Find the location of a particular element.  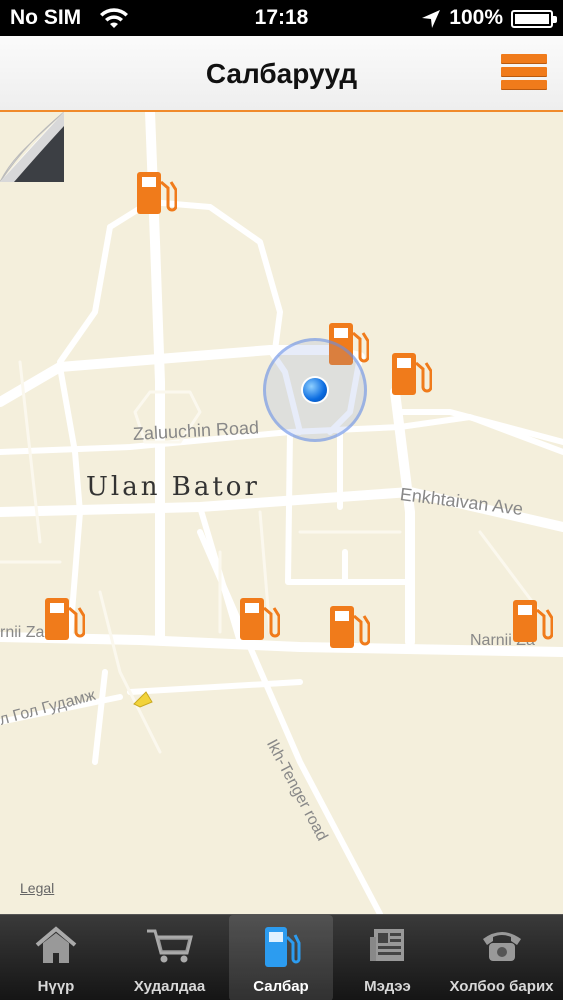

tab-shopping: Худалдаа is located at coordinates (169, 957).